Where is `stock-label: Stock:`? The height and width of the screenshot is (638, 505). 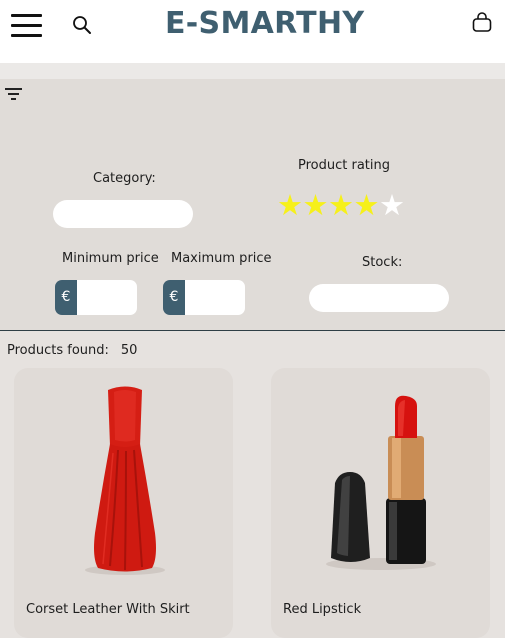
stock-label: Stock: is located at coordinates (382, 262).